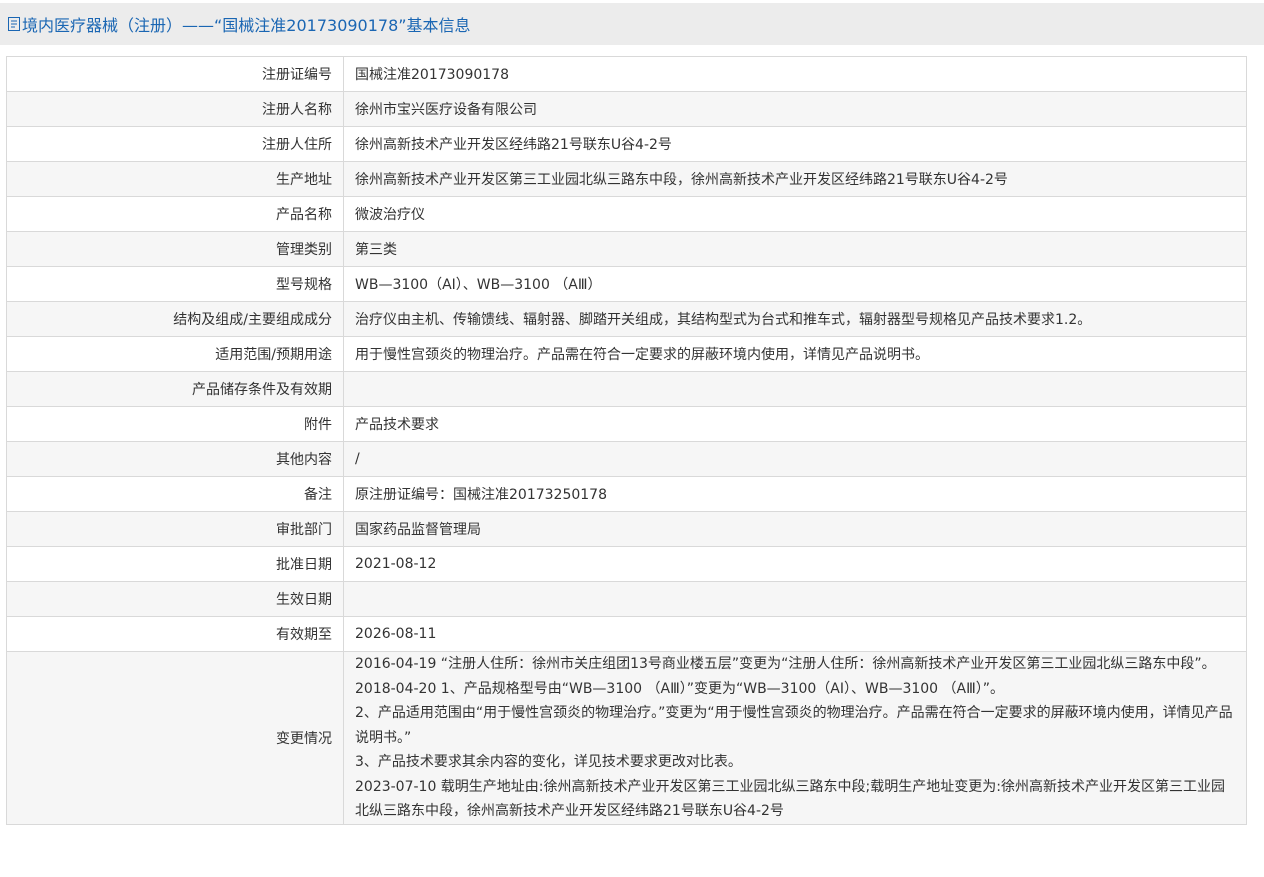 The height and width of the screenshot is (877, 1264). I want to click on field-value: WB—3100（AⅠ）、WB—3100 （AⅢ）, so click(795, 284).